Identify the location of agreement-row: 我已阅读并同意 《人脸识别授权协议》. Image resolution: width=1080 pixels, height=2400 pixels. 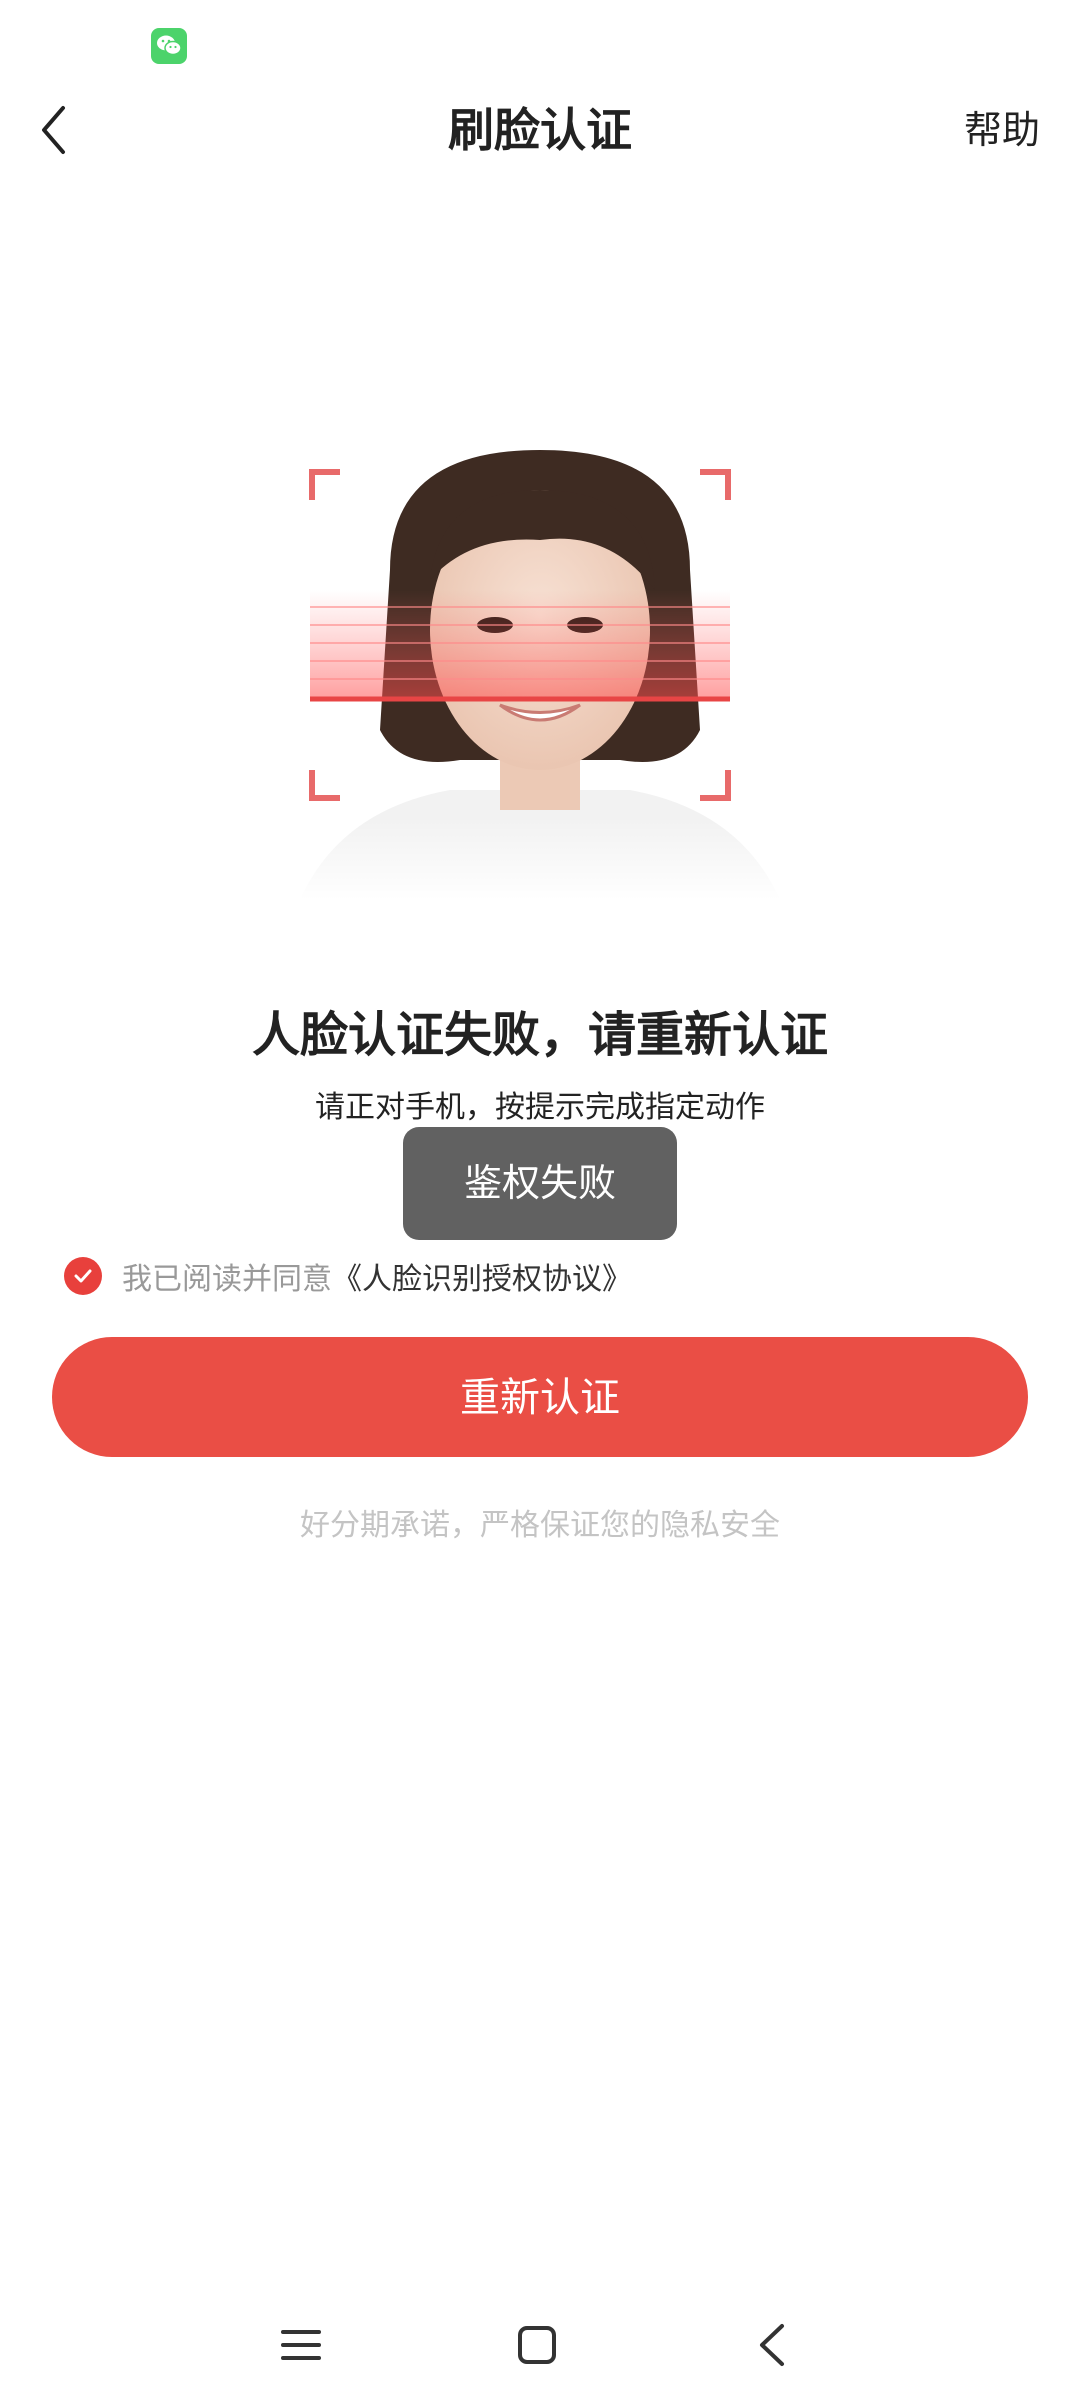
(348, 1276).